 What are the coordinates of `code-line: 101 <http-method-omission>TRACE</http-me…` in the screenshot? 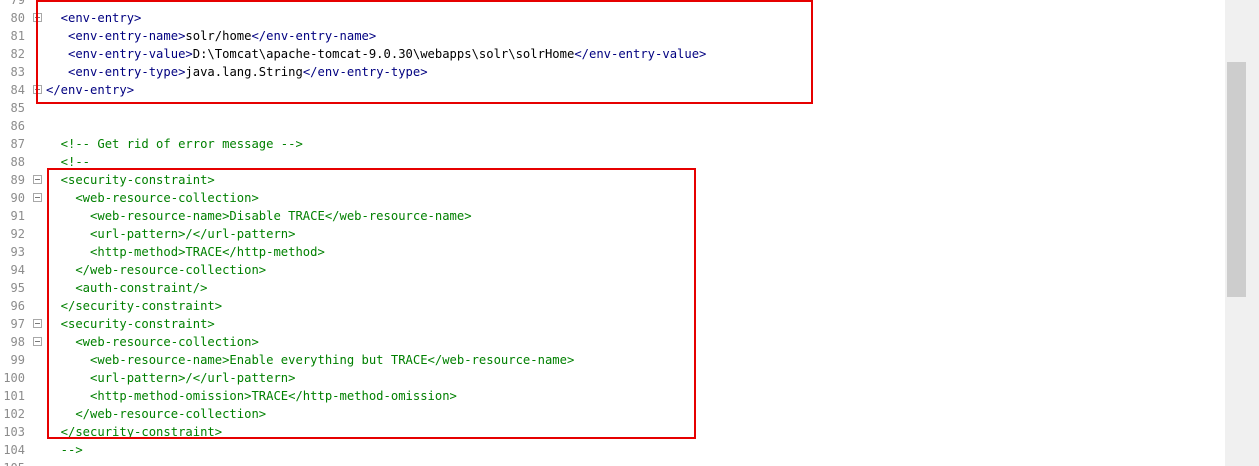 It's located at (612, 396).